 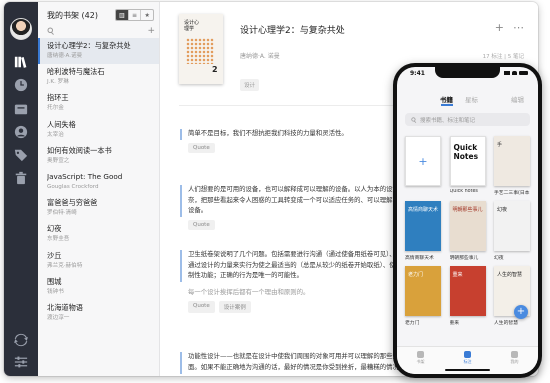 What do you see at coordinates (65, 265) in the screenshot?
I see `book-item-author: 弗兰克·赫伯特` at bounding box center [65, 265].